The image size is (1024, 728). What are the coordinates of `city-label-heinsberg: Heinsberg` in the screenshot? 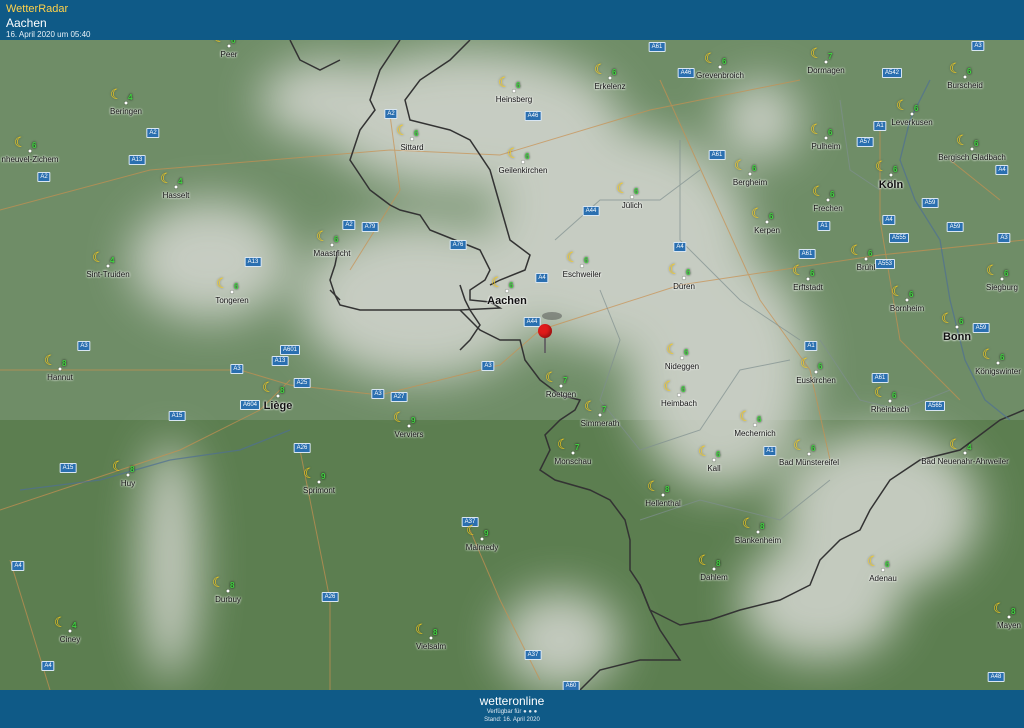 It's located at (514, 99).